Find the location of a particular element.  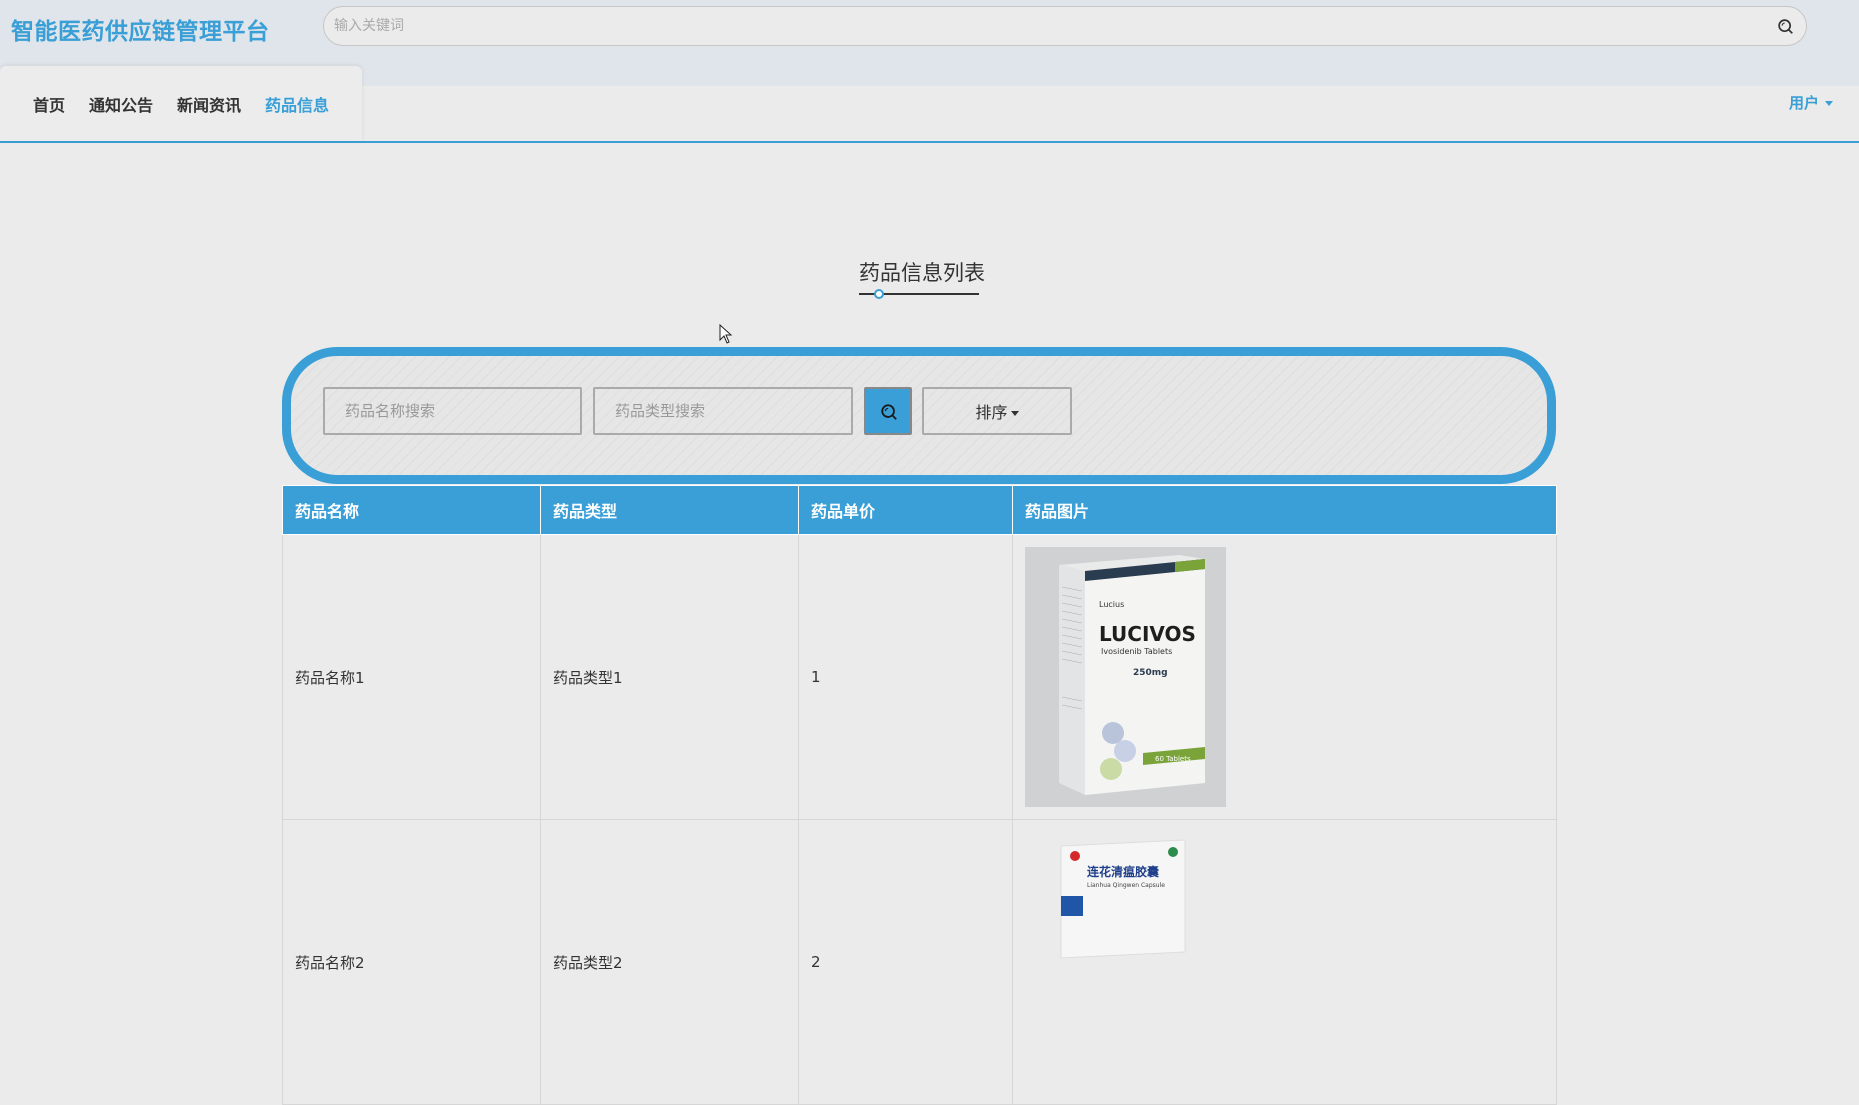

drug-type-search-input is located at coordinates (723, 411).